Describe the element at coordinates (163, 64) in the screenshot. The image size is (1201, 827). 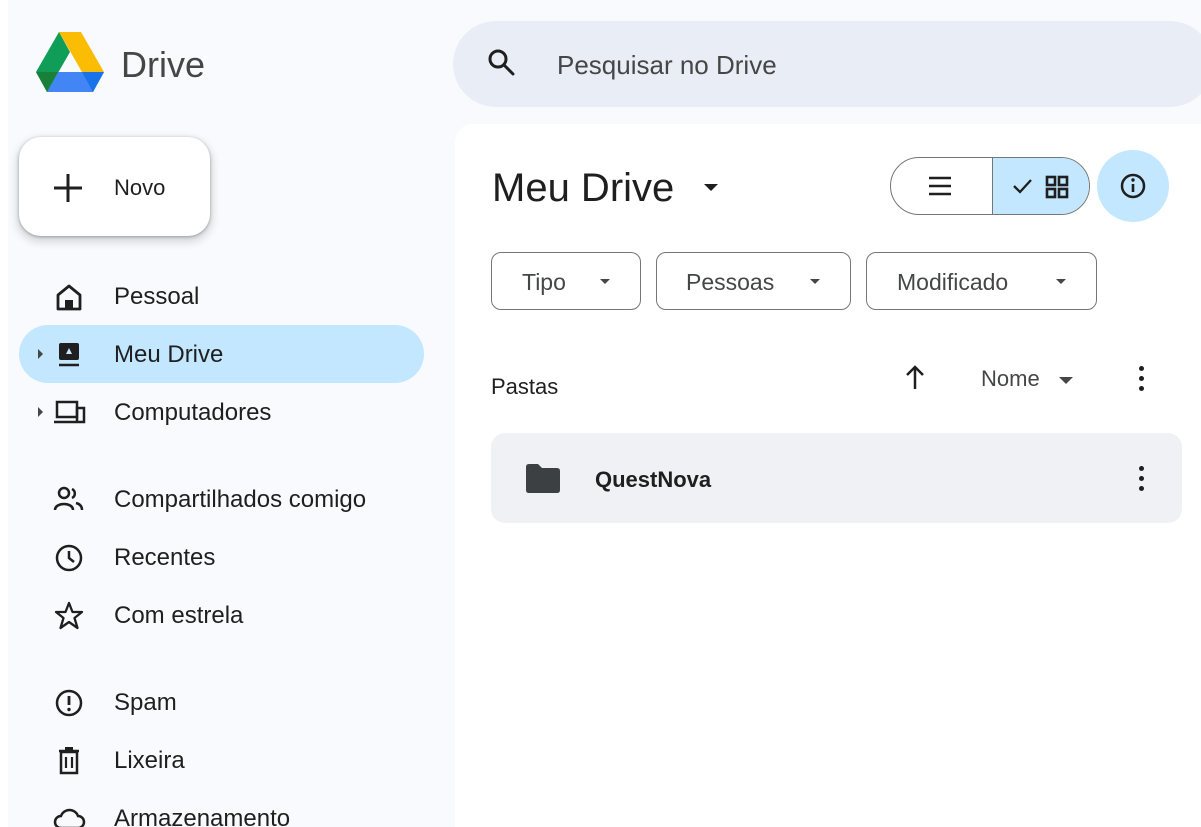
I see `app-title: Drive` at that location.